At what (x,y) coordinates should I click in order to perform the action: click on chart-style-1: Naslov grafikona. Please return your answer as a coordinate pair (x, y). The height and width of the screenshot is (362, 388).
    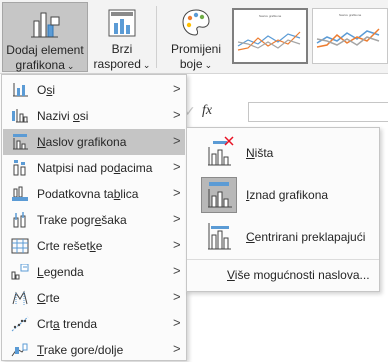
    Looking at the image, I should click on (270, 36).